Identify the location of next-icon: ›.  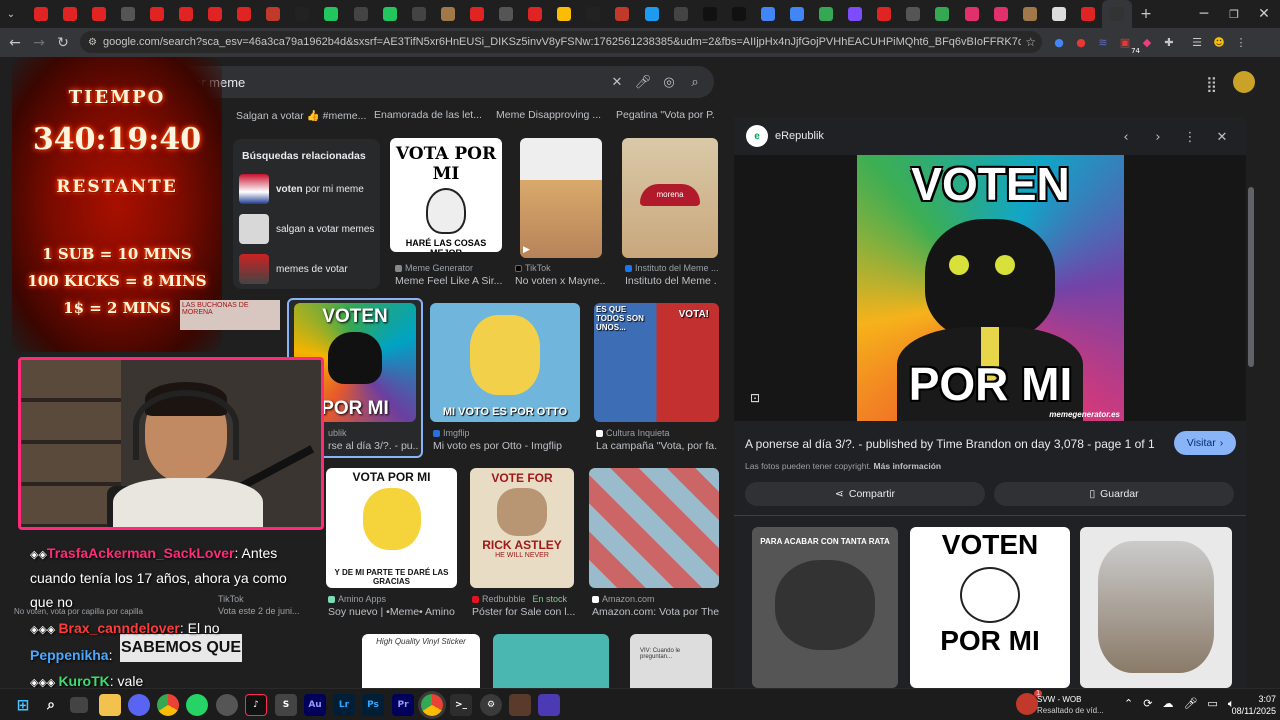
(1158, 137).